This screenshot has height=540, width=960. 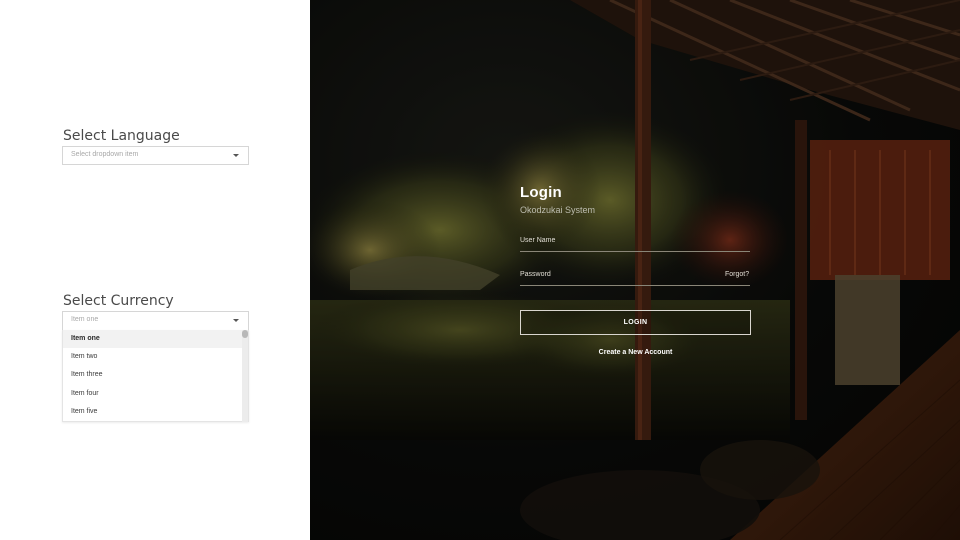 I want to click on dropdown-option-5: Item five, so click(x=153, y=412).